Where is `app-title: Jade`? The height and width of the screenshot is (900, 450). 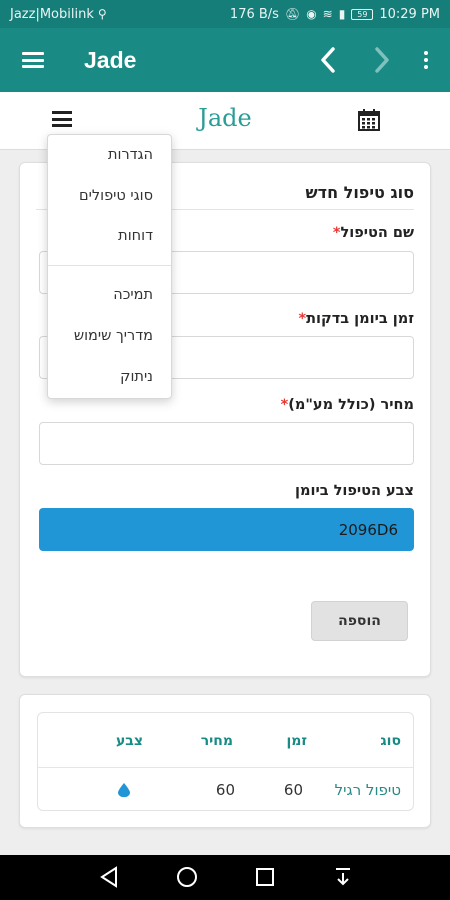
app-title: Jade is located at coordinates (110, 59).